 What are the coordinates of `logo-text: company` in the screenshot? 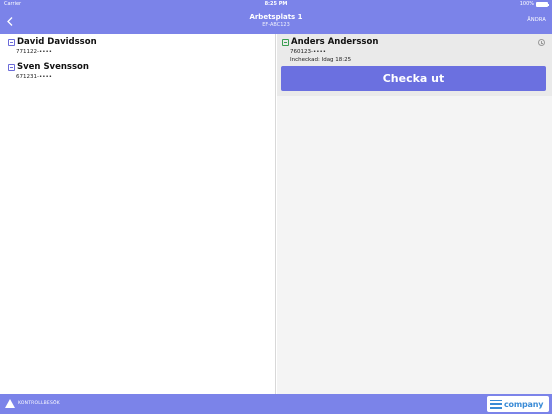 It's located at (524, 404).